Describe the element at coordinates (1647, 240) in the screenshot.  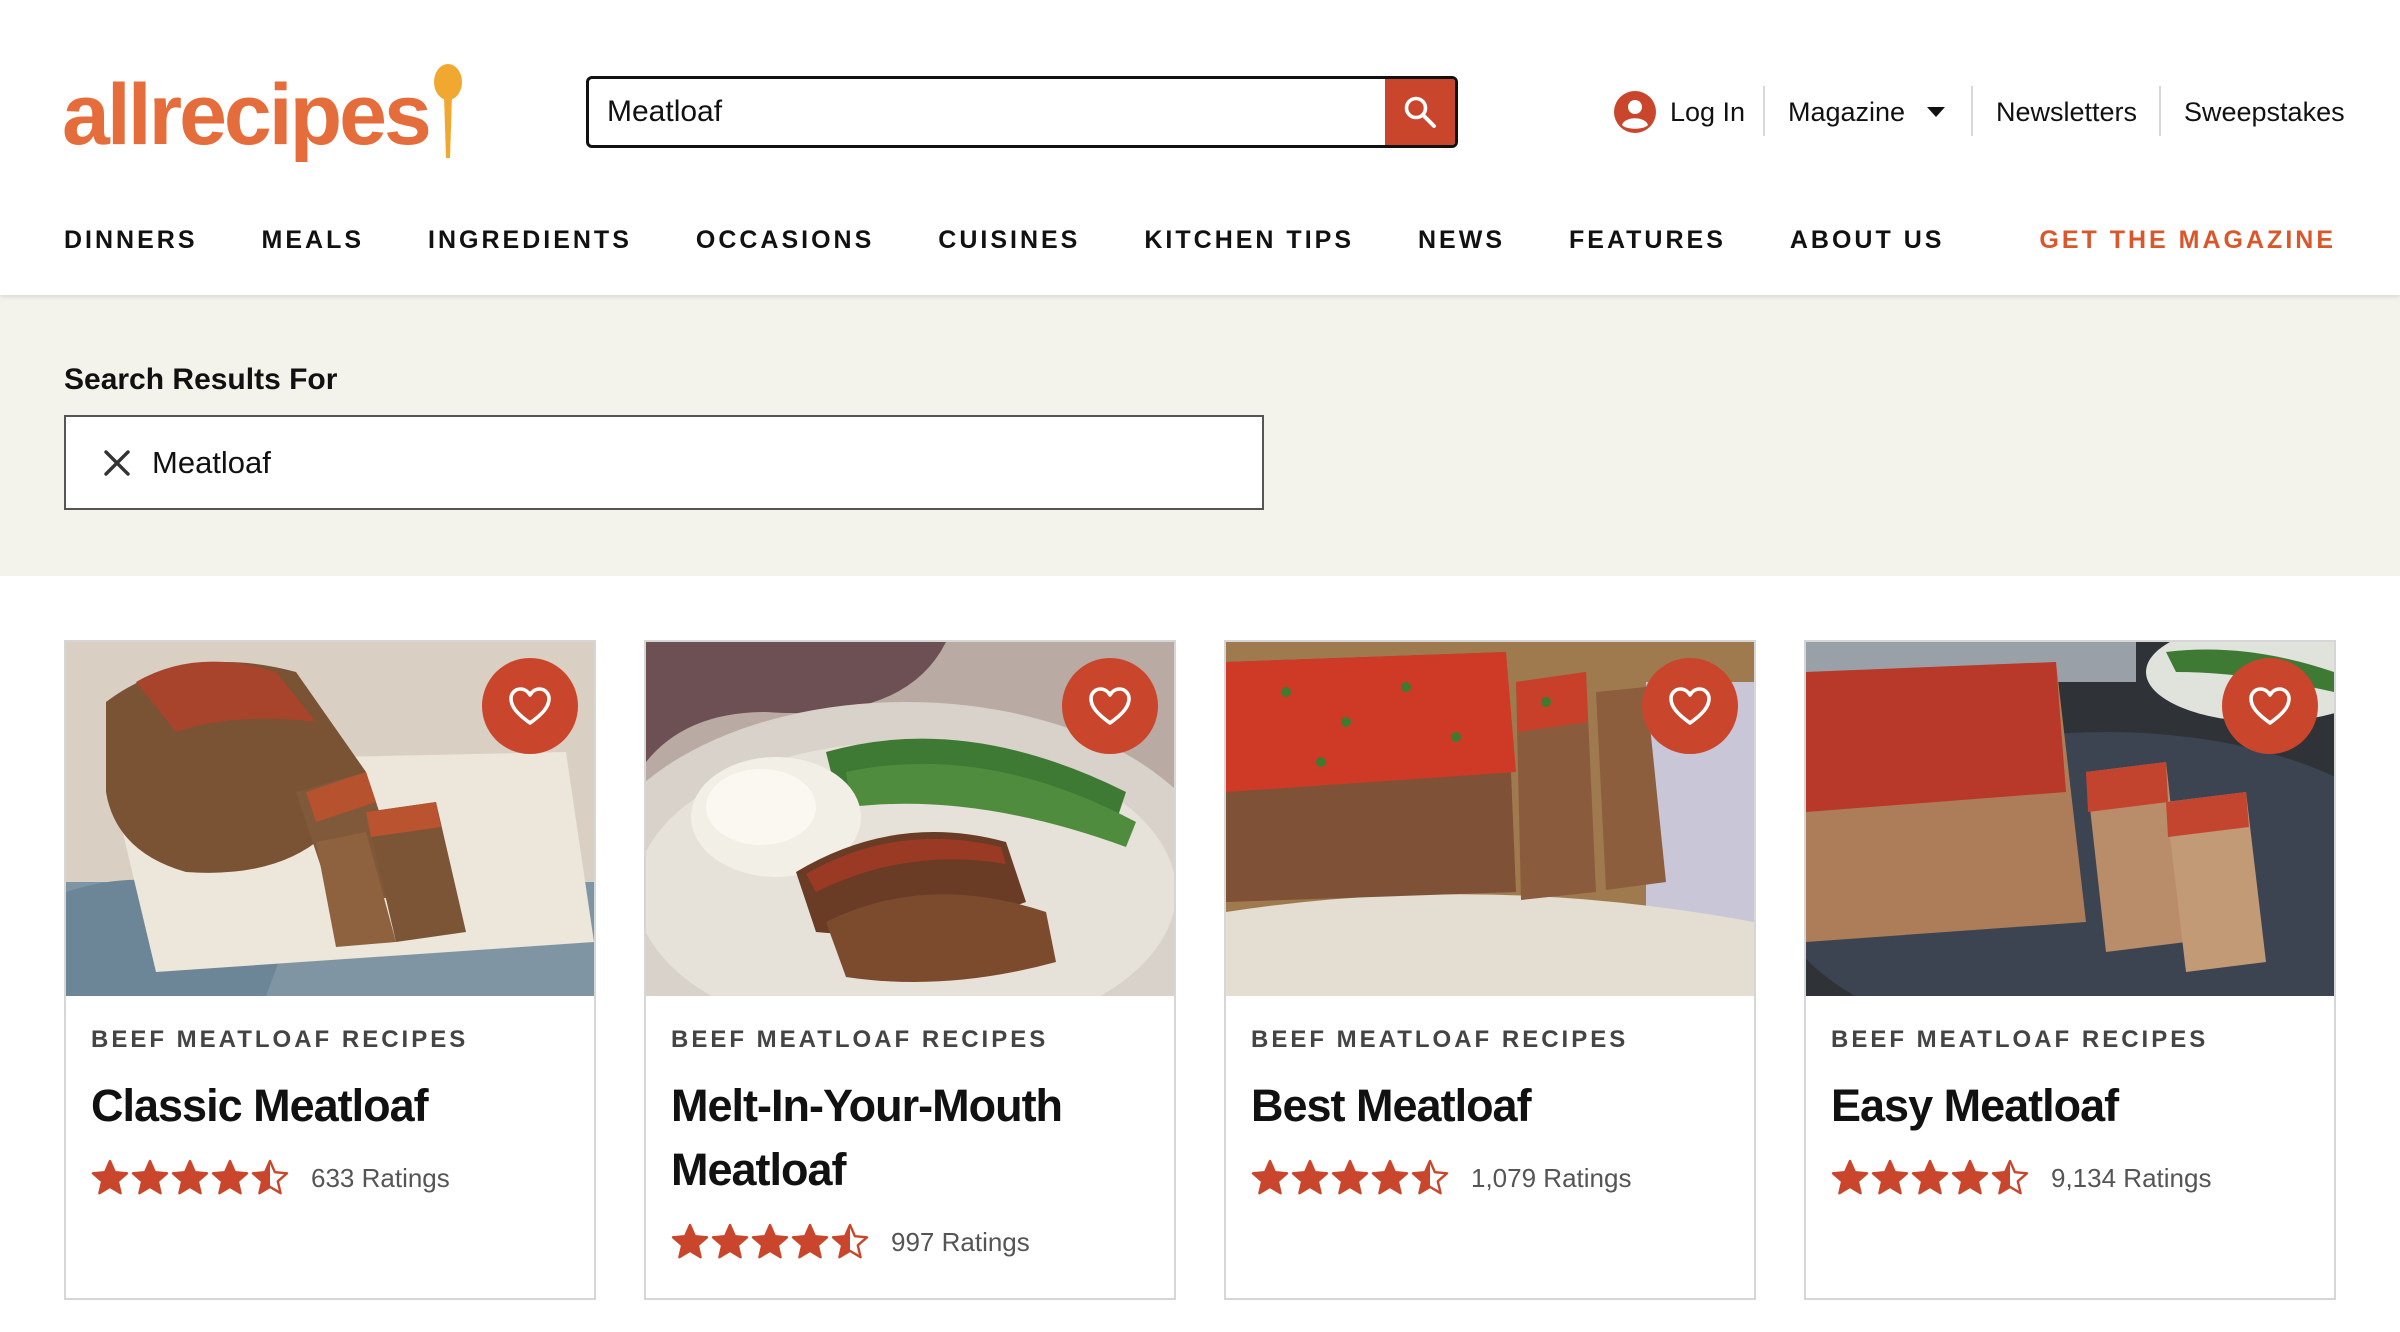
I see `nav-item-features: FEATURES` at that location.